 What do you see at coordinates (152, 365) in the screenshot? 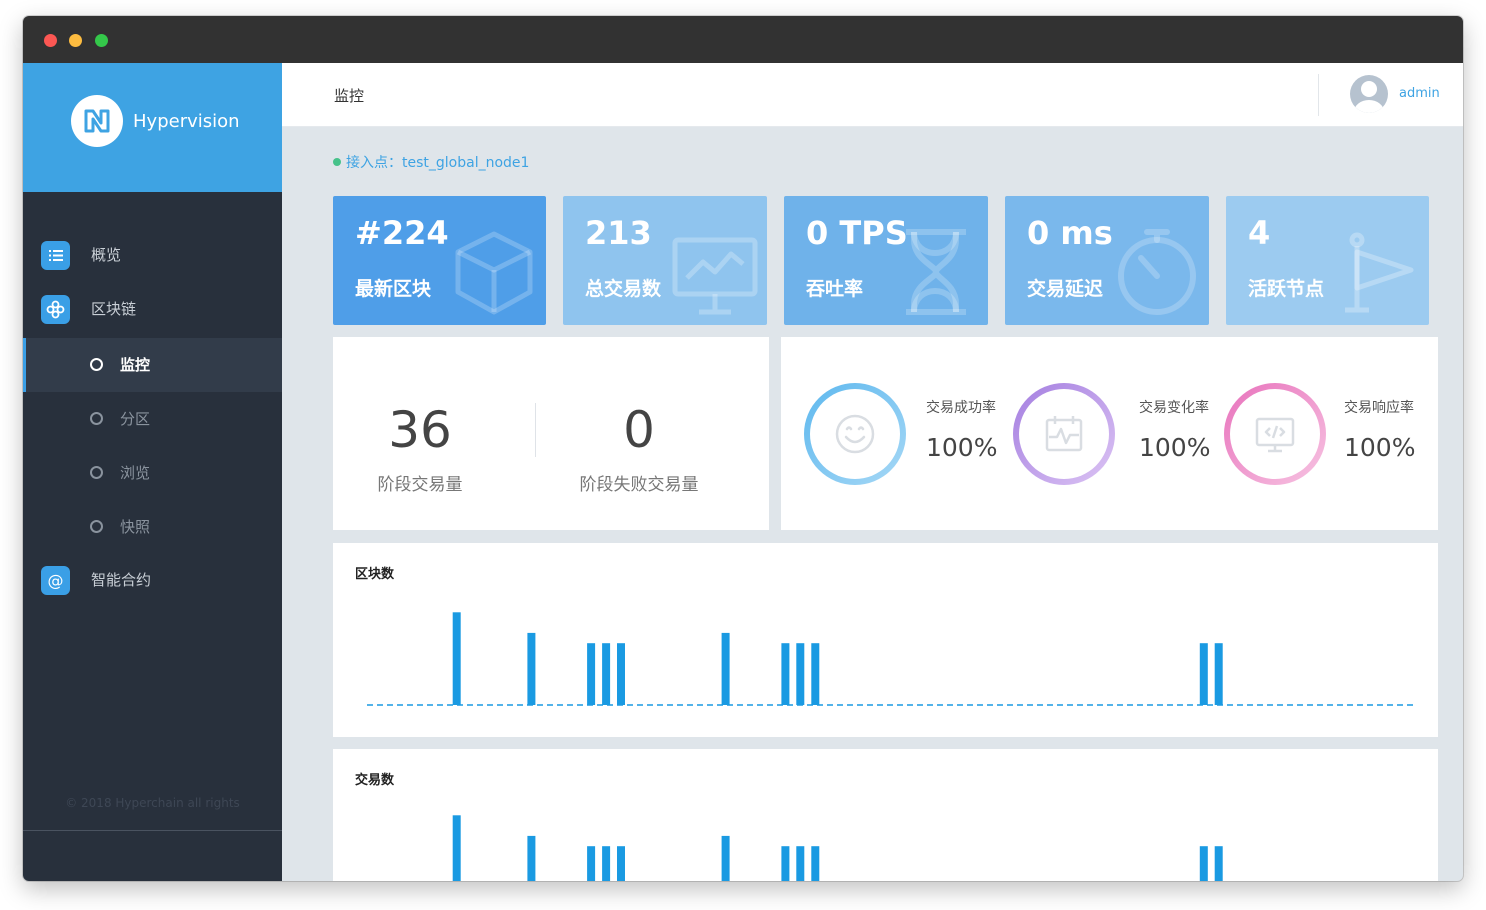
I see `sidebar-subitem-monitor: 监控` at bounding box center [152, 365].